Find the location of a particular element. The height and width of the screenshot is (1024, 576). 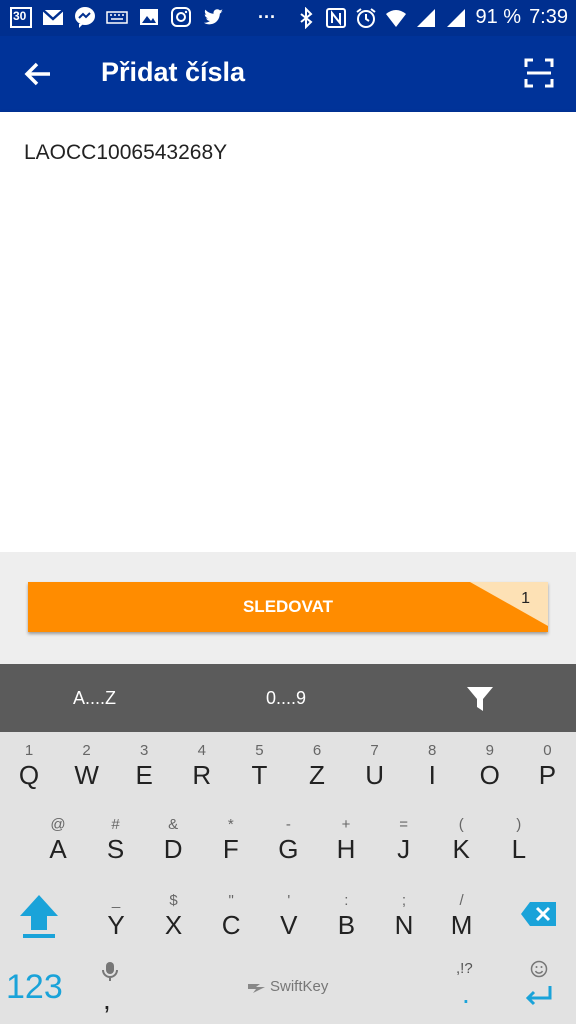

swiftkey-logo-icon is located at coordinates (256, 988).